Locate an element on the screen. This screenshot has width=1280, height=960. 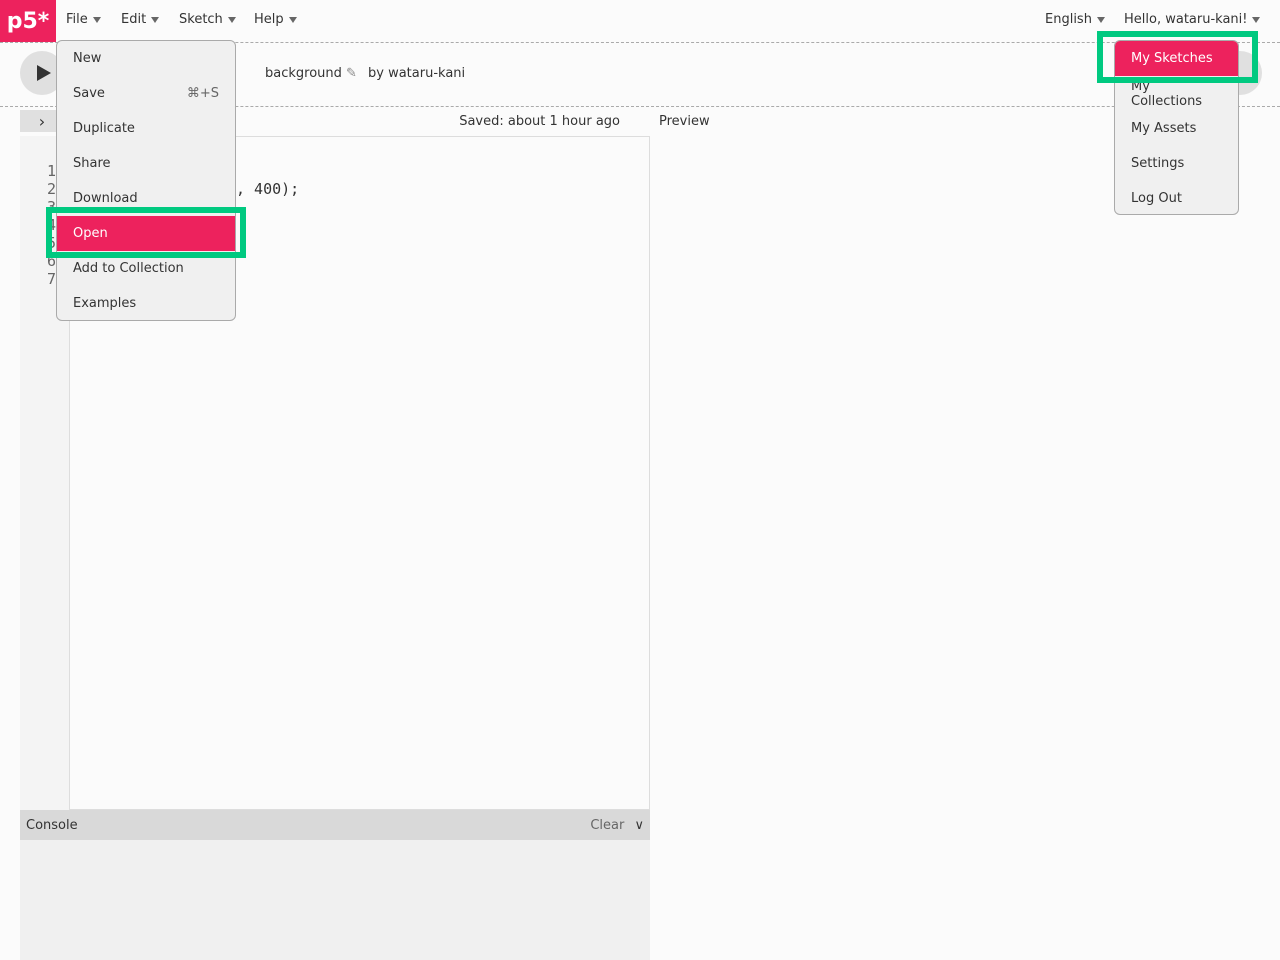
sketch-author: by wataru-kani is located at coordinates (416, 73).